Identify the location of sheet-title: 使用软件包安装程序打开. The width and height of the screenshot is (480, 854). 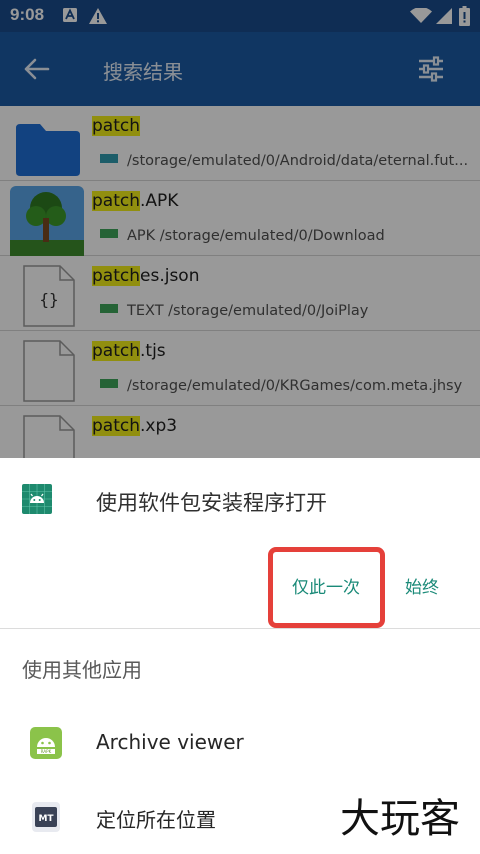
(211, 503).